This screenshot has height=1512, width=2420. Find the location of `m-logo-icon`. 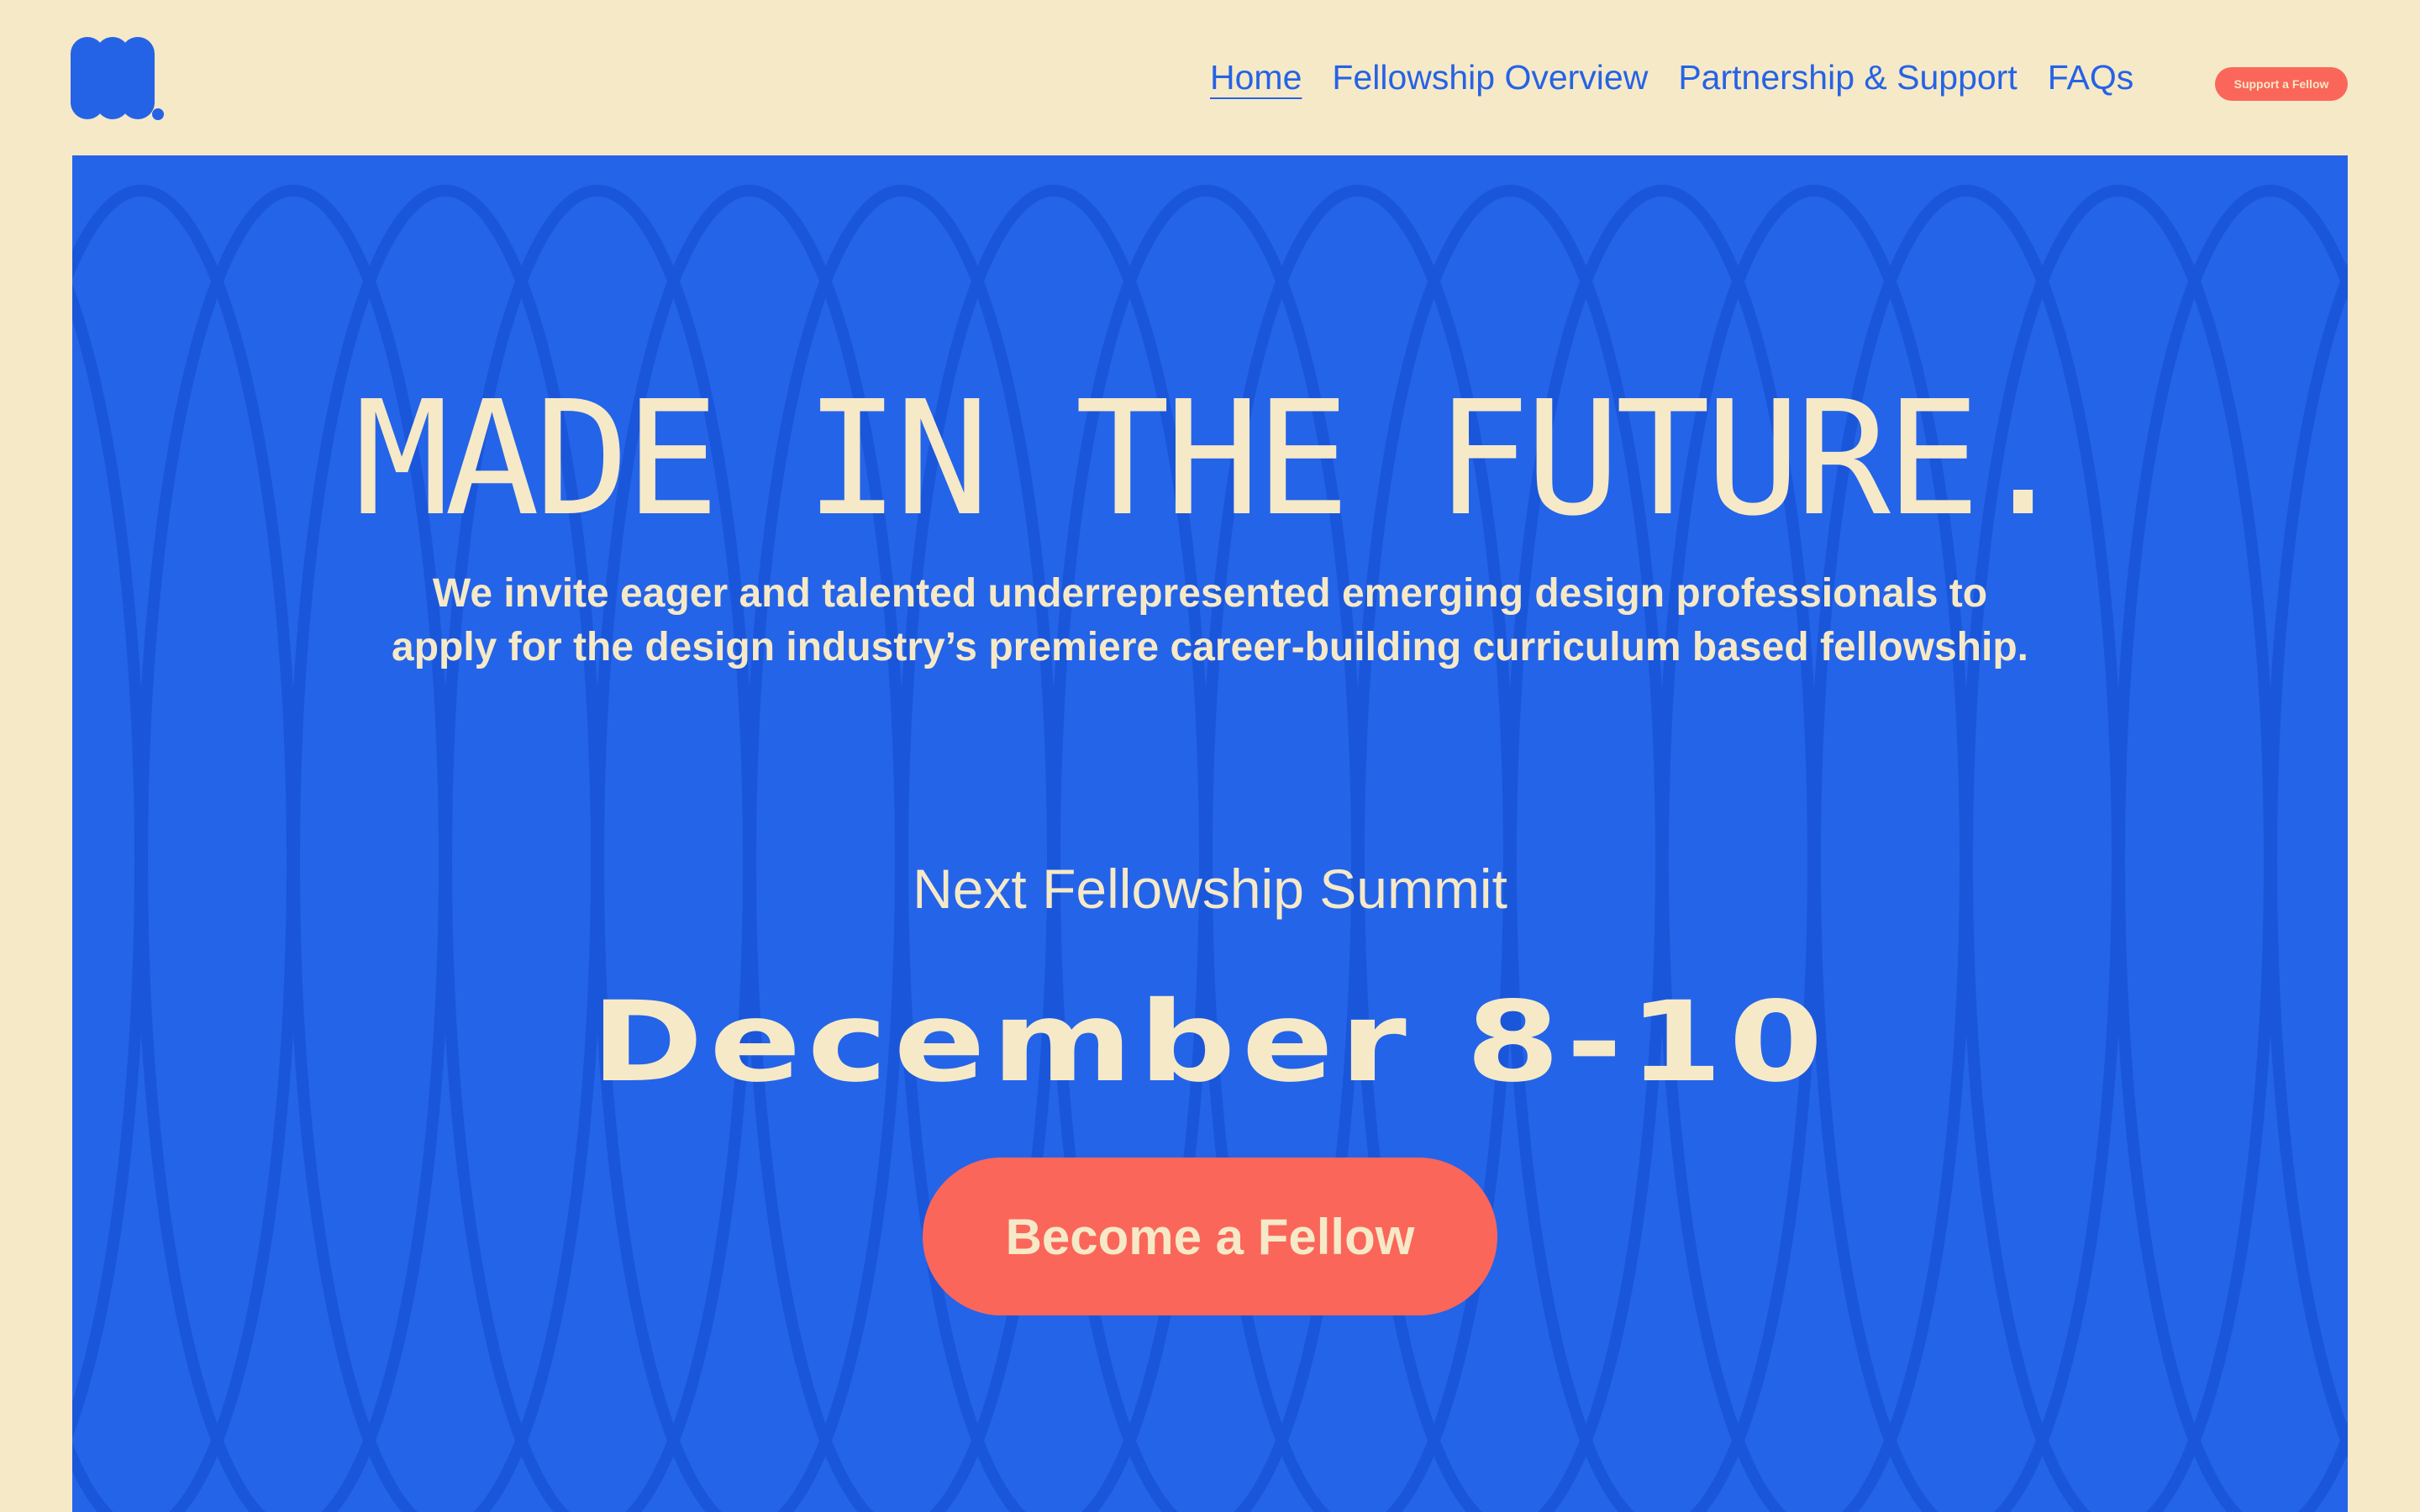

m-logo-icon is located at coordinates (118, 79).